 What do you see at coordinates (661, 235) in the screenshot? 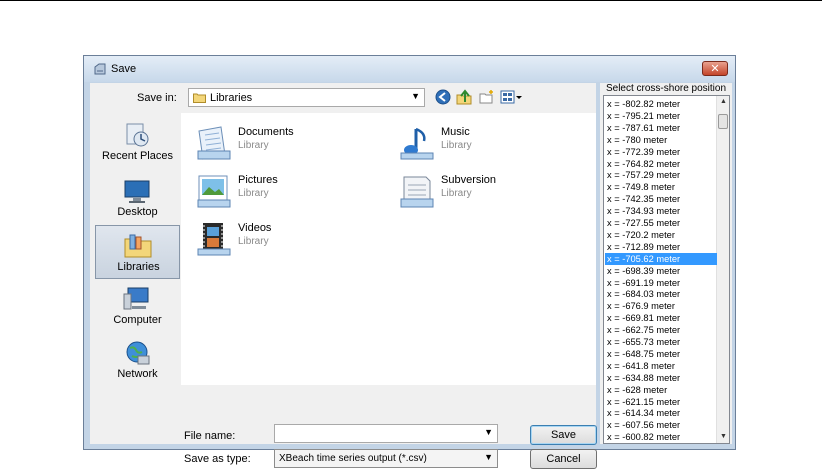
I see `cross-shore-item: x = -720.2 meter` at bounding box center [661, 235].